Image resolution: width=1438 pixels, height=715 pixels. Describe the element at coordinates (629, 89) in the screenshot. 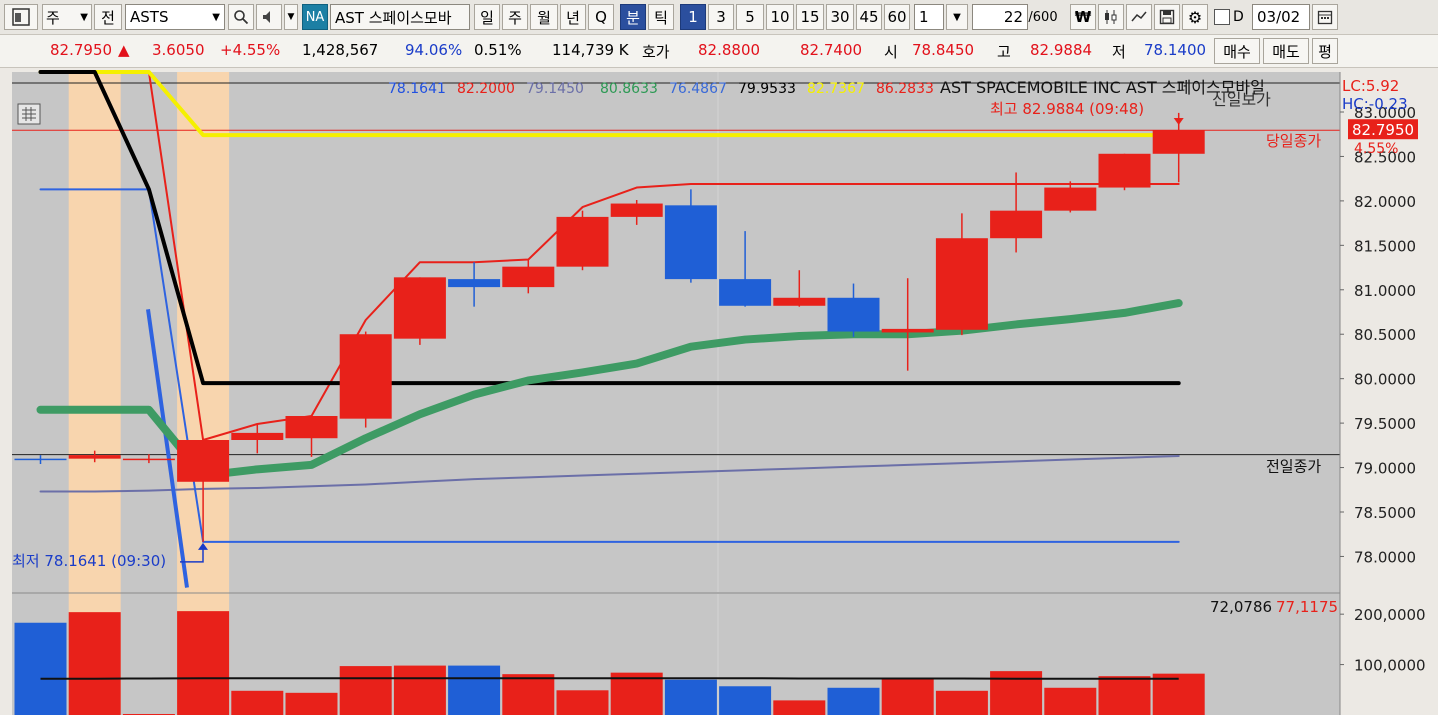

I see `legend-value: 80.8633` at that location.